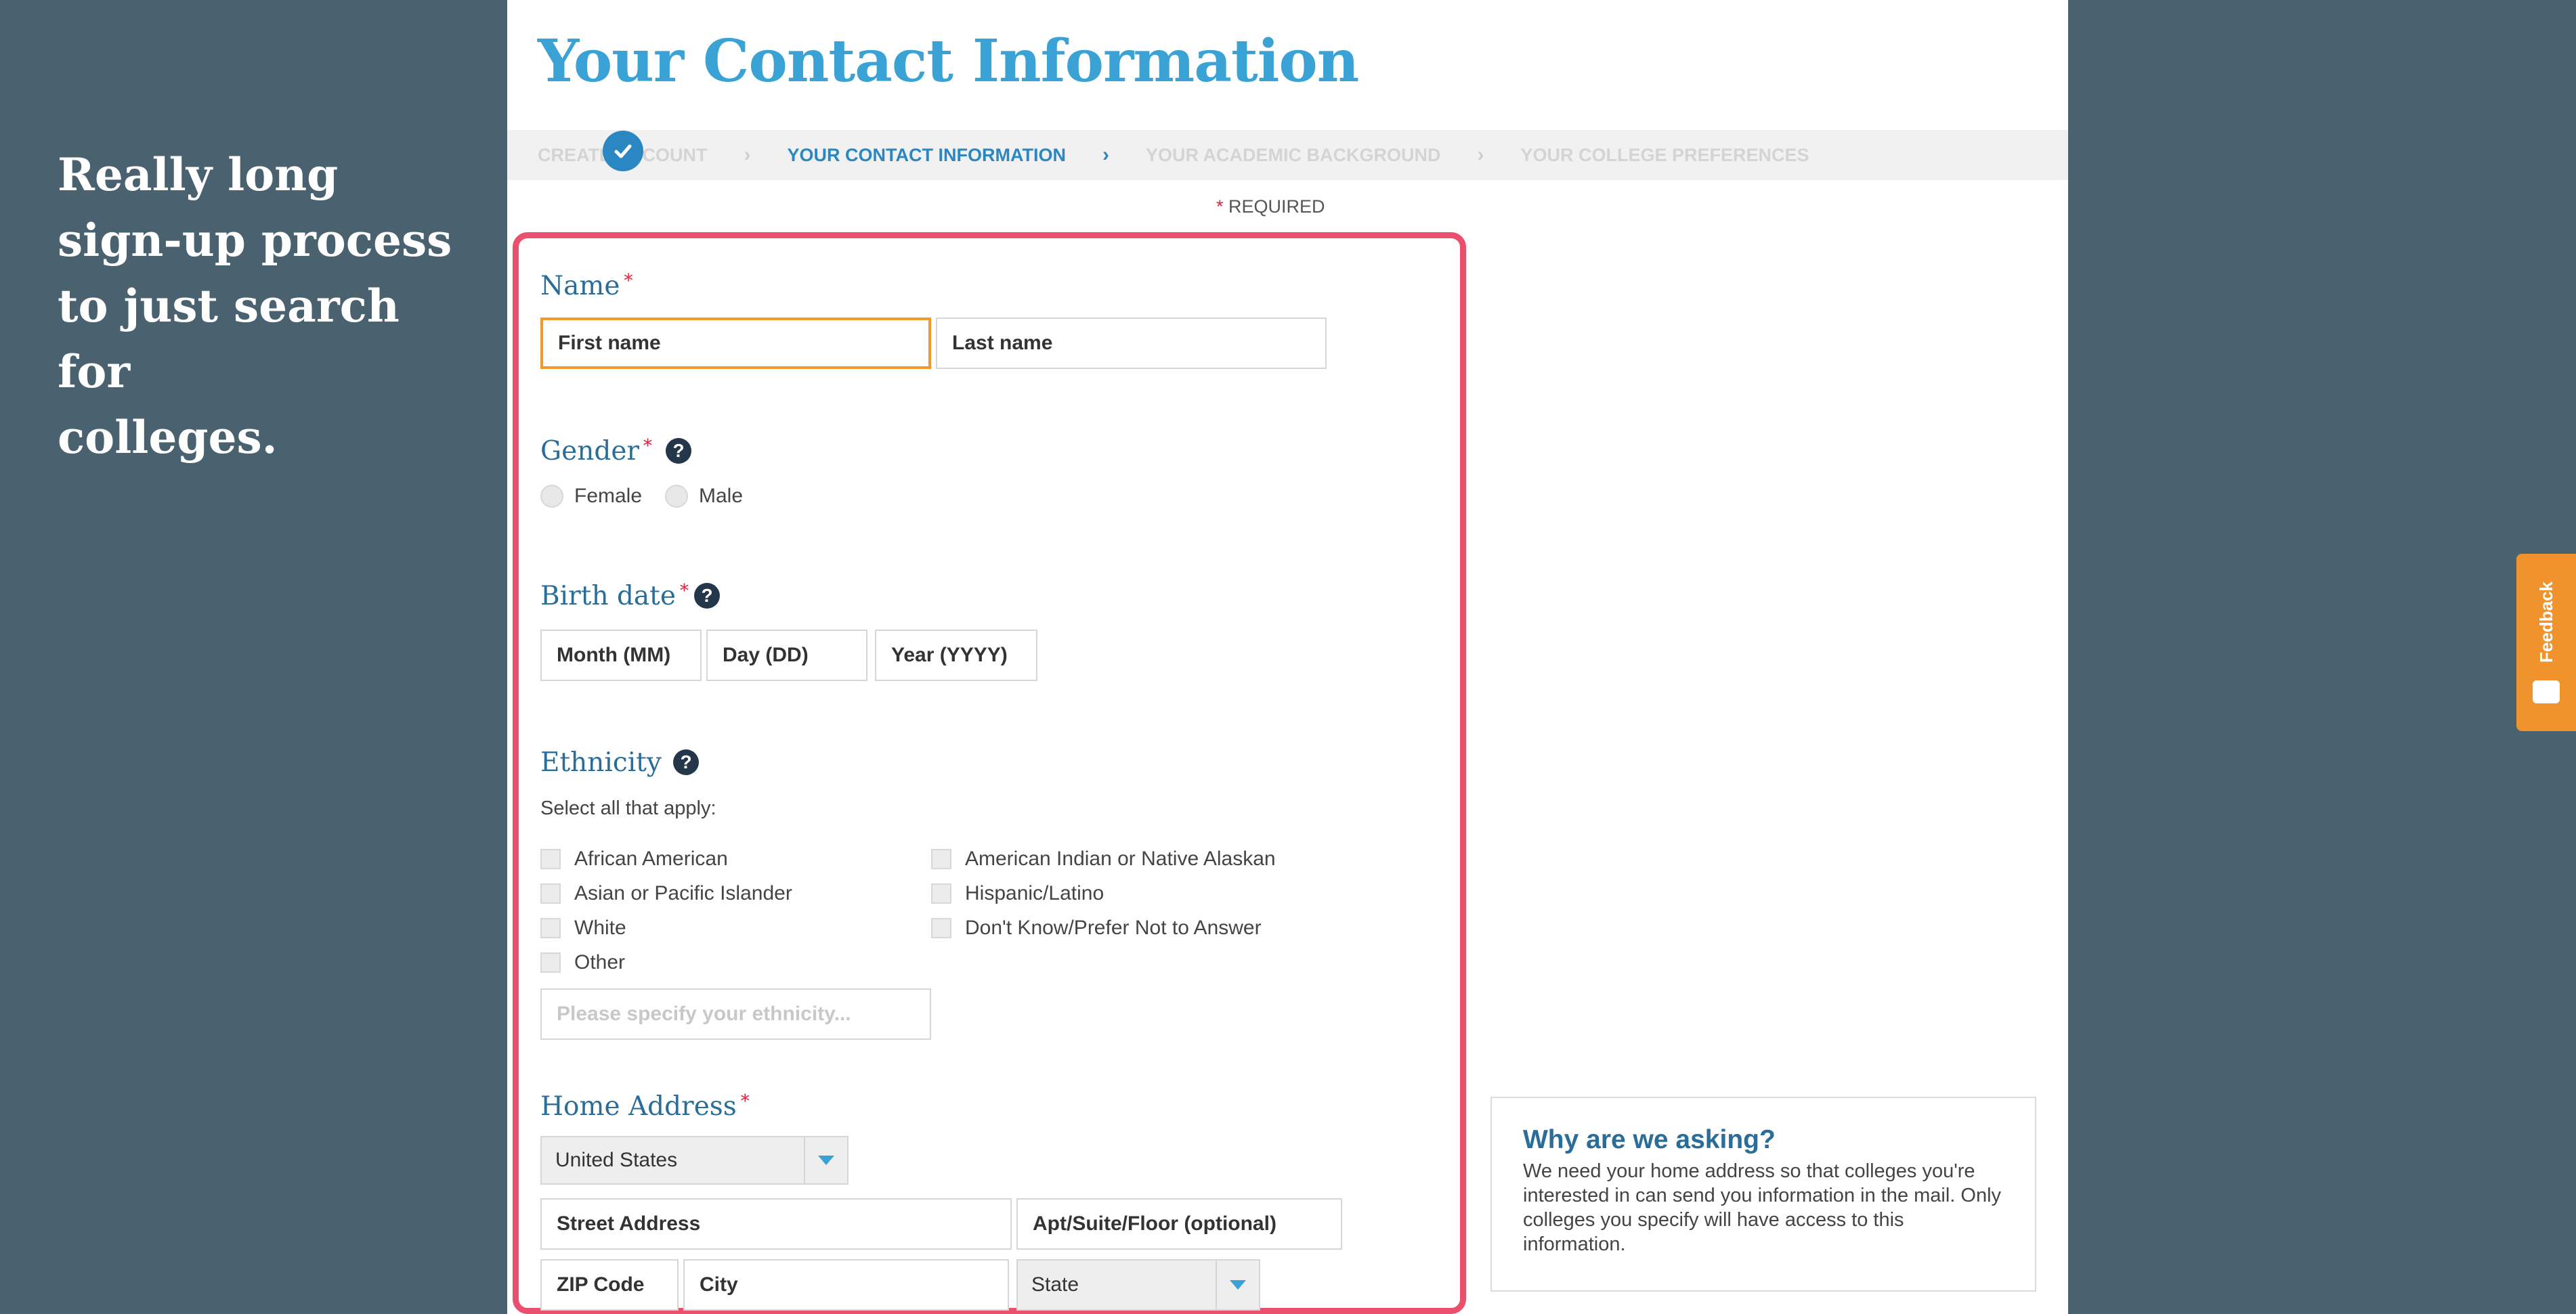 Image resolution: width=2576 pixels, height=1314 pixels. I want to click on step-academic-background: Your Academic Background, so click(1293, 155).